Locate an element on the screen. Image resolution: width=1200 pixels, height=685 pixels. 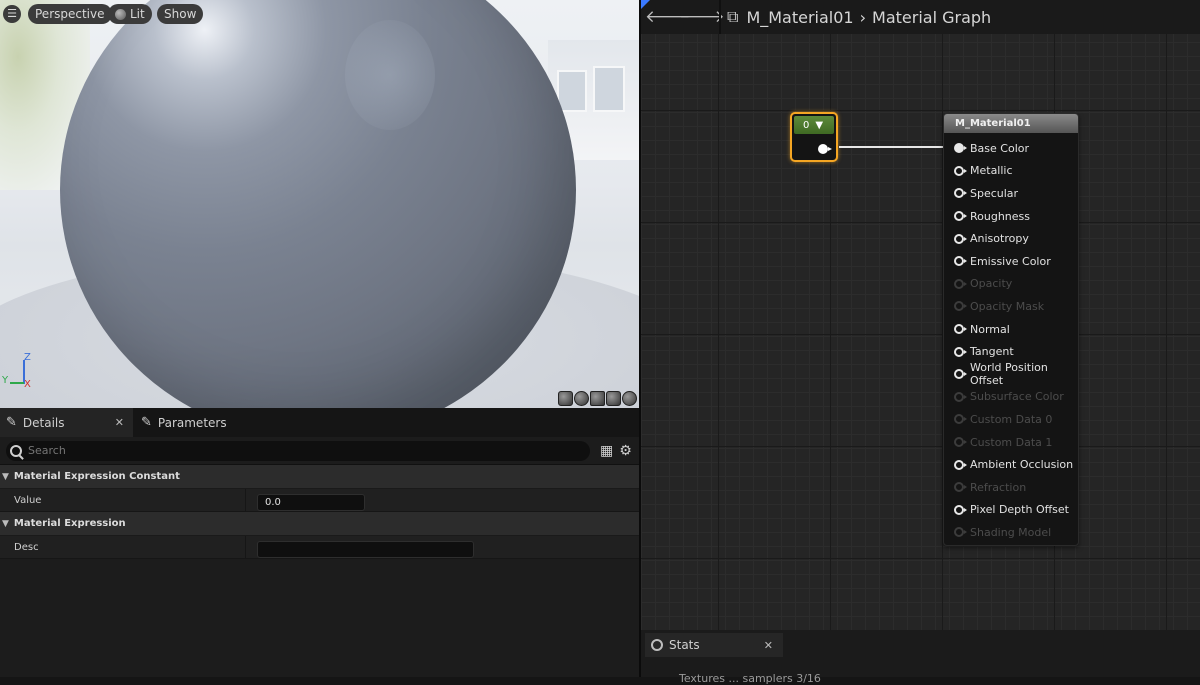
property-row-desc: Desc is located at coordinates (319, 547).